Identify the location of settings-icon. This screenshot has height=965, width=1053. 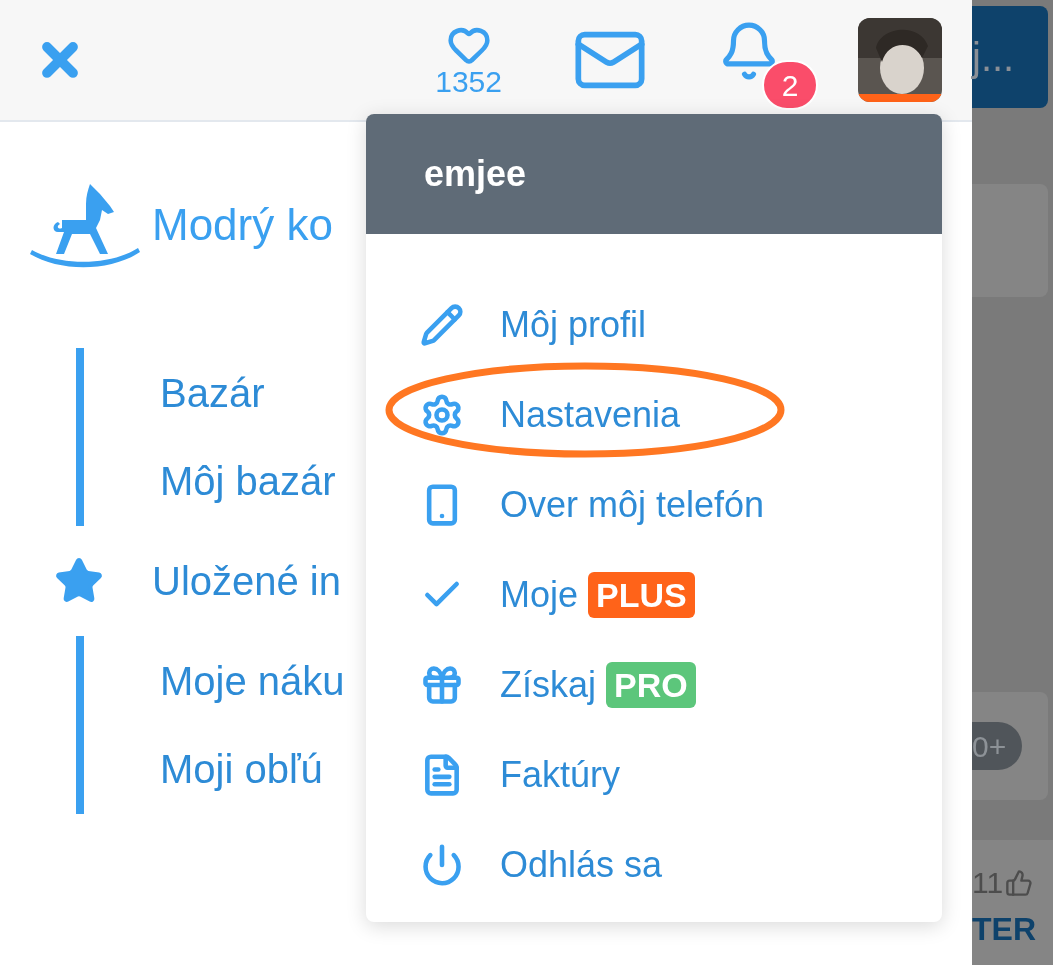
(442, 415).